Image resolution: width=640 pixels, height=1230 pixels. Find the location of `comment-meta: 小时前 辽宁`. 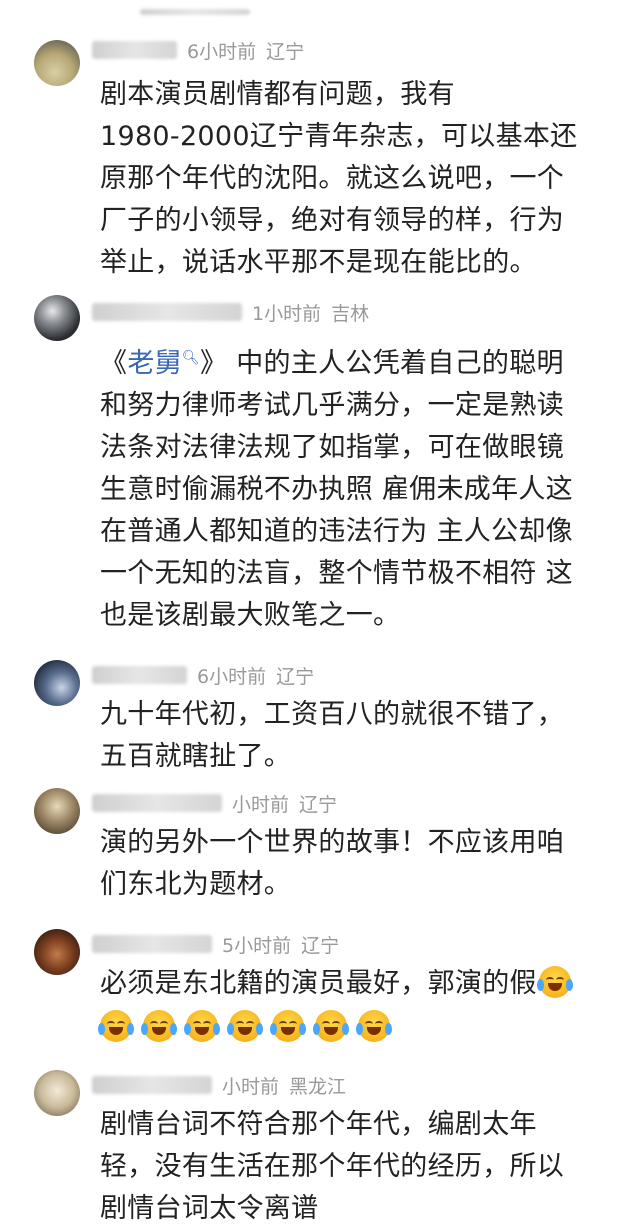

comment-meta: 小时前 辽宁 is located at coordinates (214, 803).